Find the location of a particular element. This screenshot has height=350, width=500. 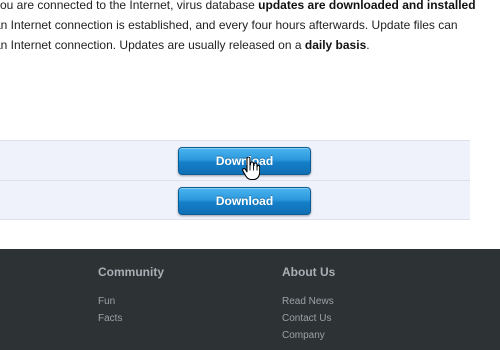

footer-community-column: Community Fun Facts is located at coordinates (131, 296).